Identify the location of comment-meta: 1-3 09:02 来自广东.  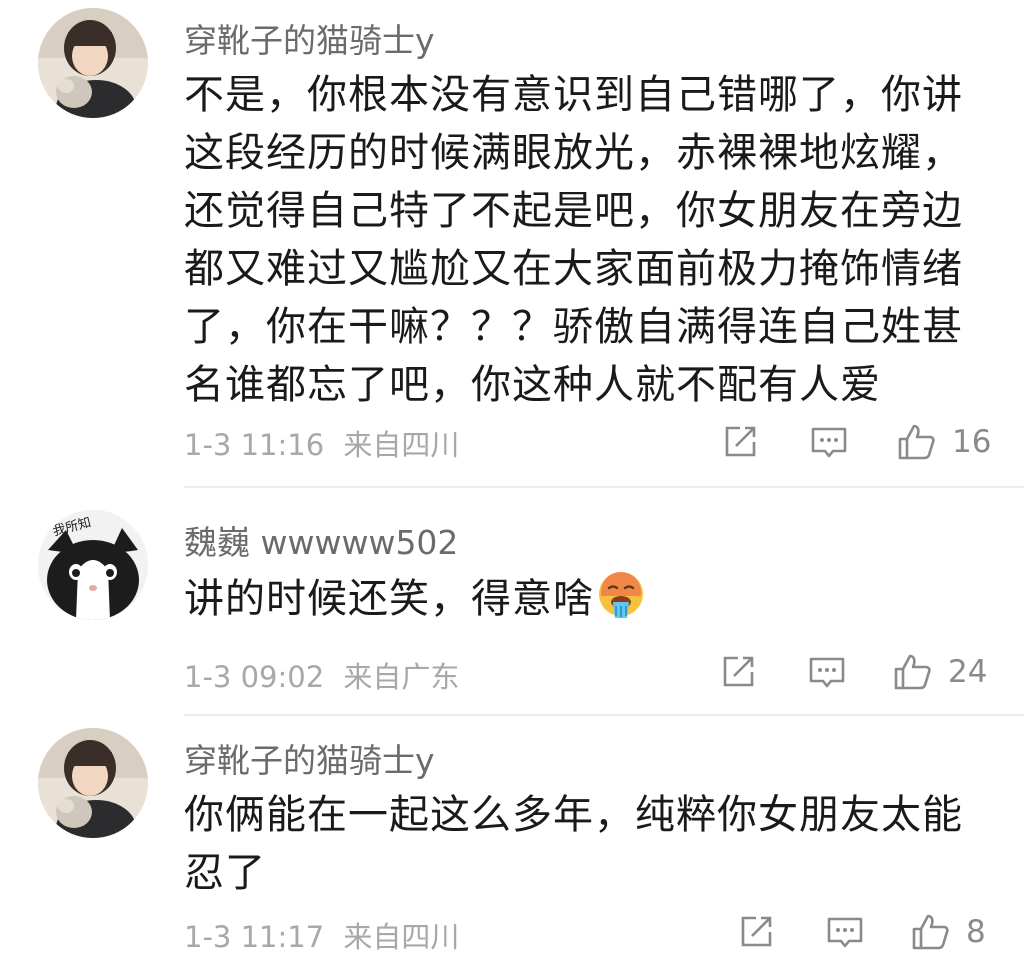
(326, 675).